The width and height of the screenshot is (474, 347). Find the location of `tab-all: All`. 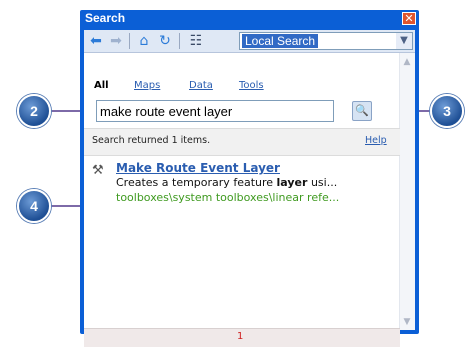

tab-all: All is located at coordinates (101, 85).